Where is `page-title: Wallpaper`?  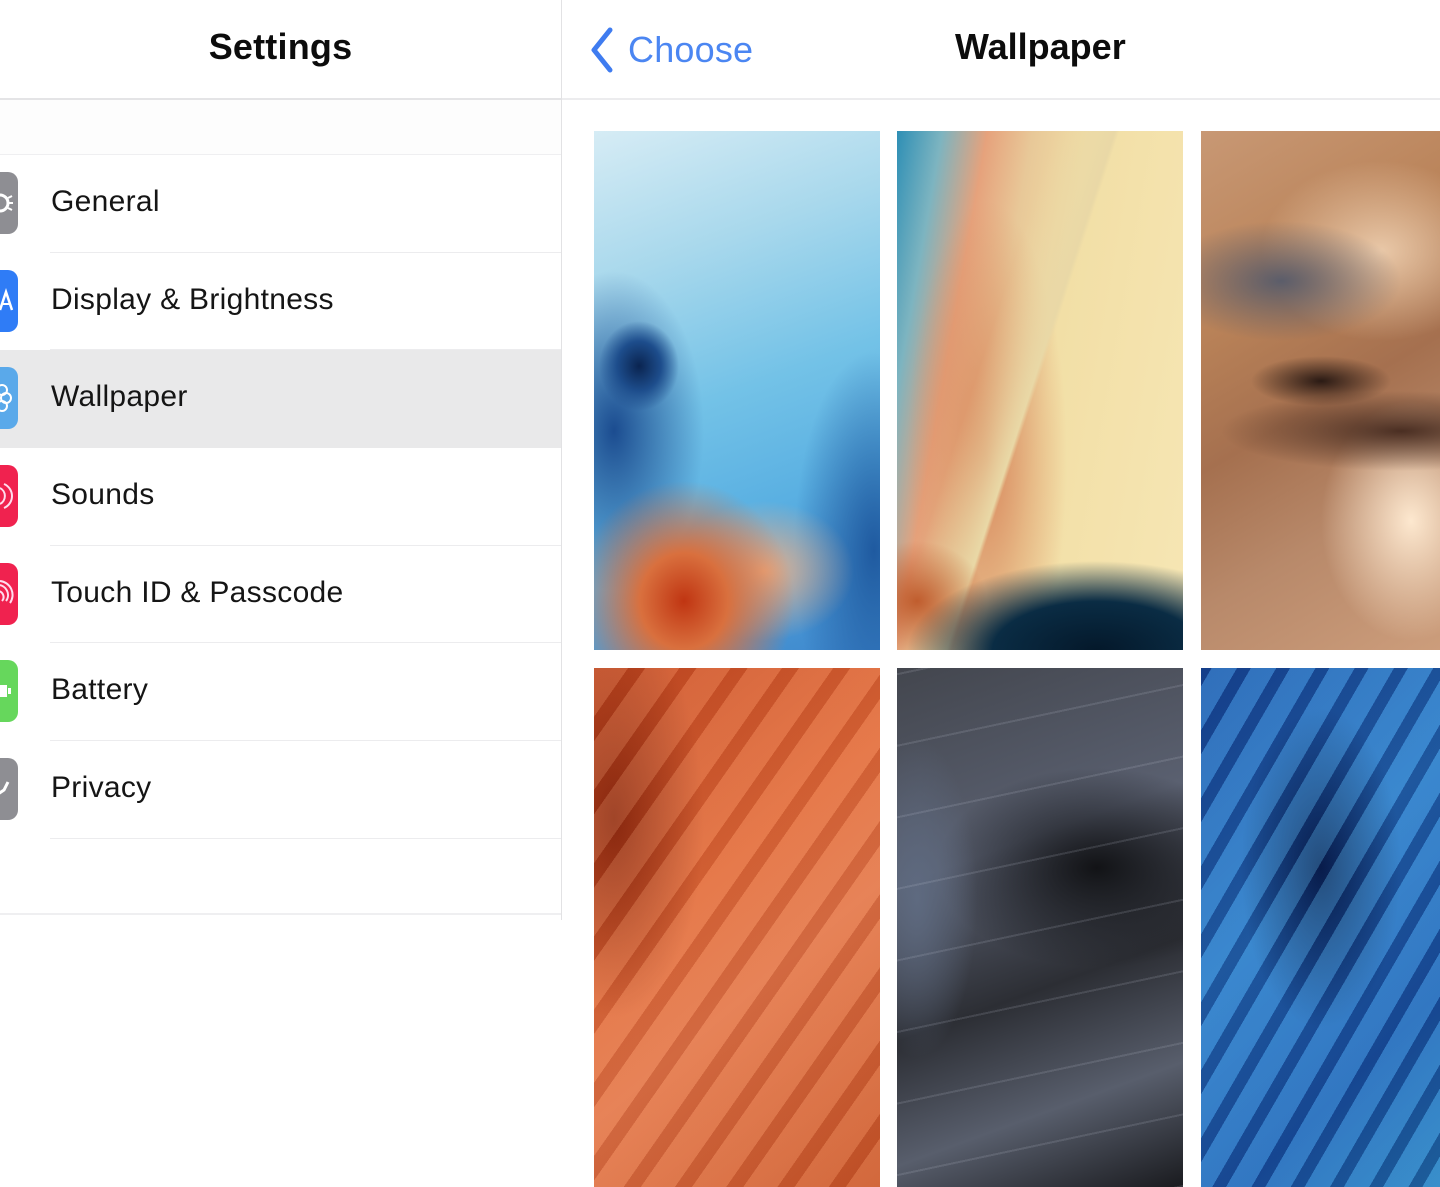 page-title: Wallpaper is located at coordinates (1040, 46).